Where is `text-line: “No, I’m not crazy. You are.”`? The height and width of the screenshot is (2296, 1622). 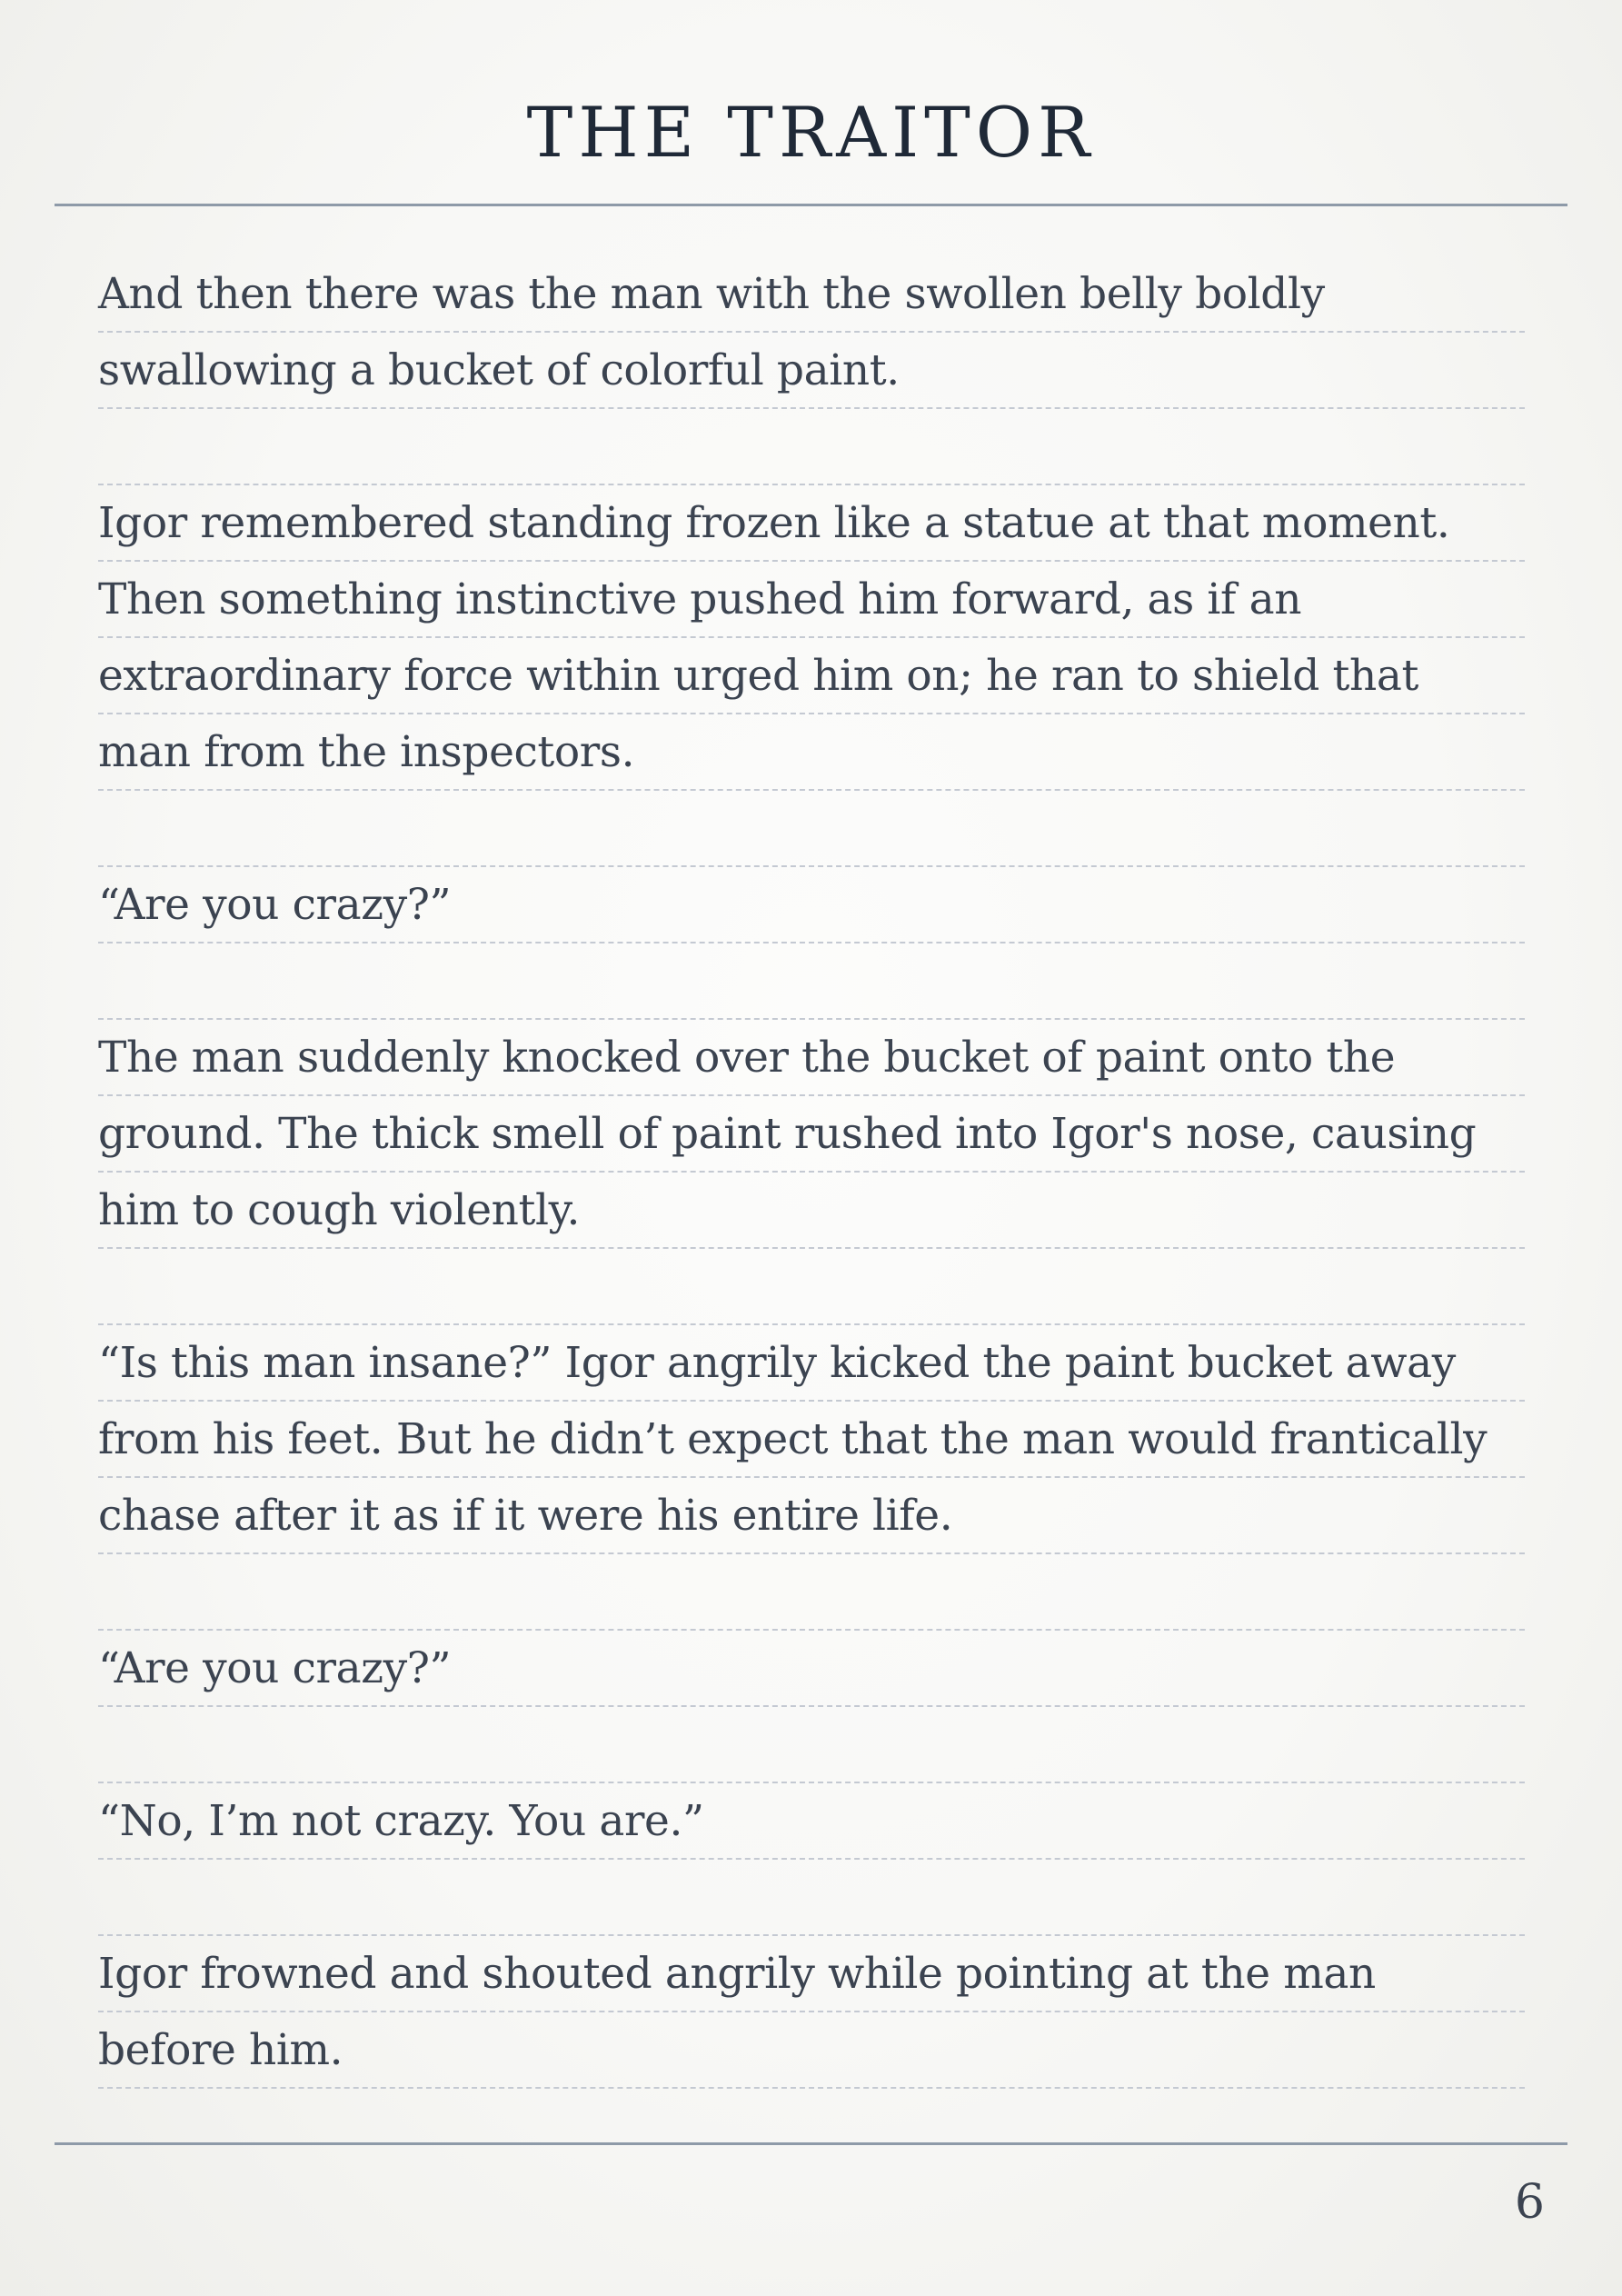 text-line: “No, I’m not crazy. You are.” is located at coordinates (811, 1821).